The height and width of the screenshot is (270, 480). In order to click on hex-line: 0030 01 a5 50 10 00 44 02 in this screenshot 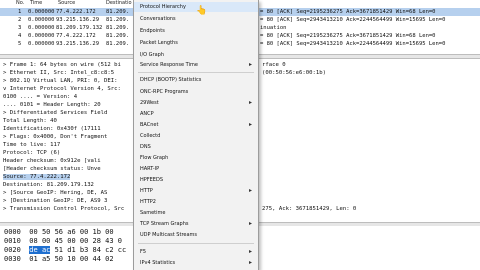, I will do `click(59, 259)`.